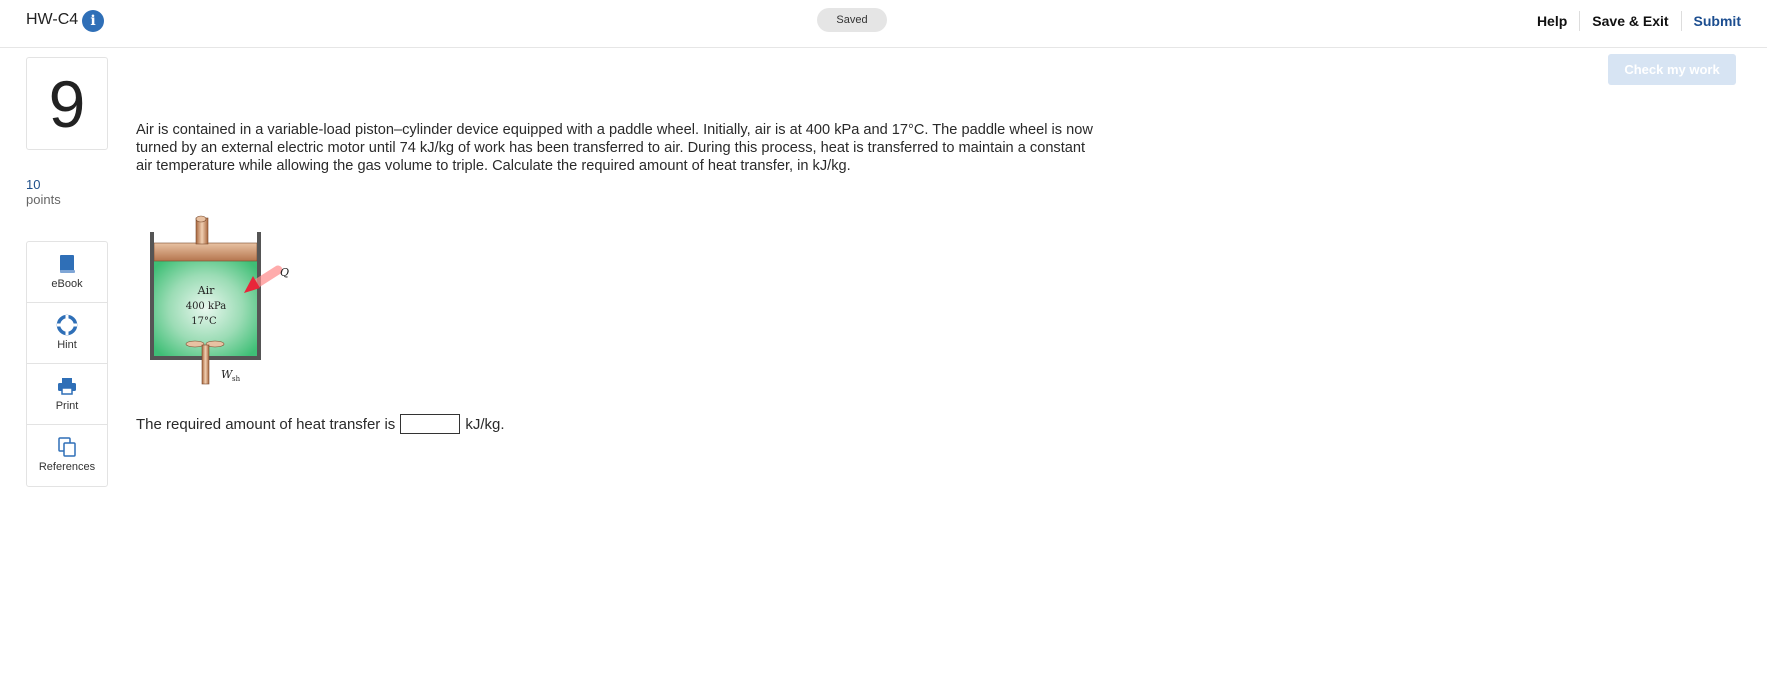 This screenshot has width=1767, height=699. I want to click on top-bar: HW-C4 i Saved Help Save & Exit Submit, so click(883, 24).